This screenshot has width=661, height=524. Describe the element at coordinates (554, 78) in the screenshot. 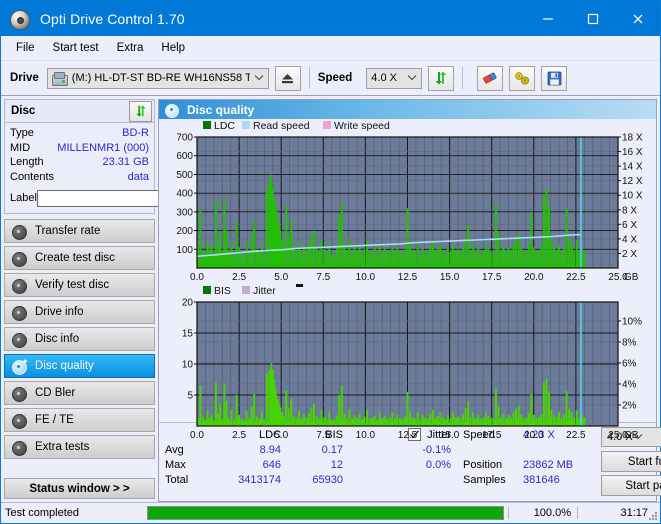

I see `save-button` at that location.